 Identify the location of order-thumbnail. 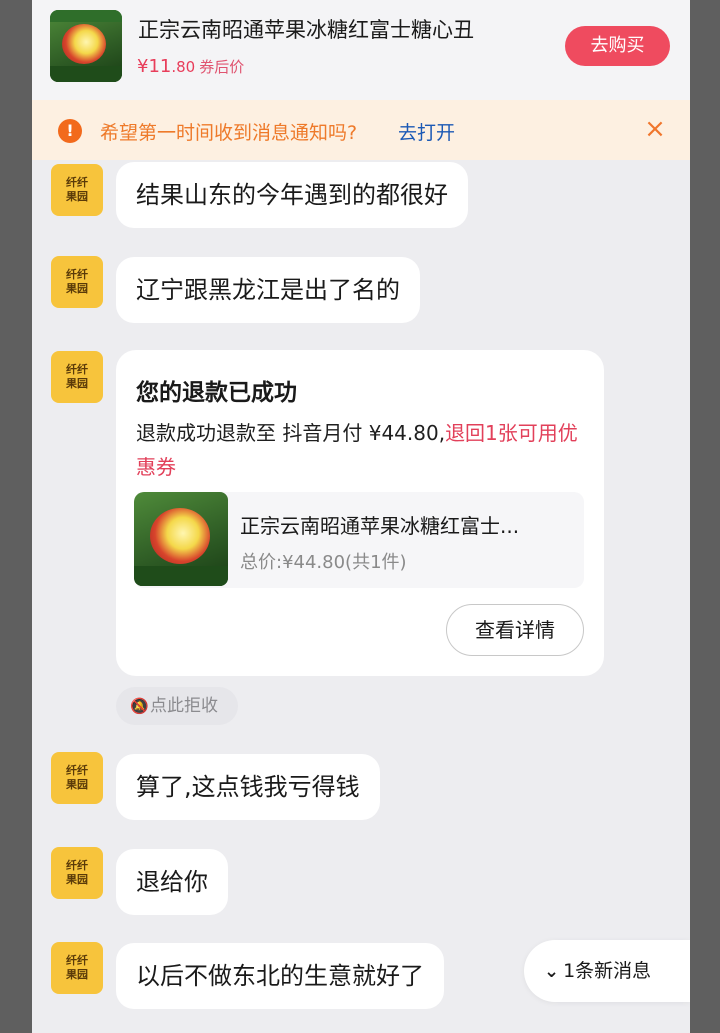
(181, 539).